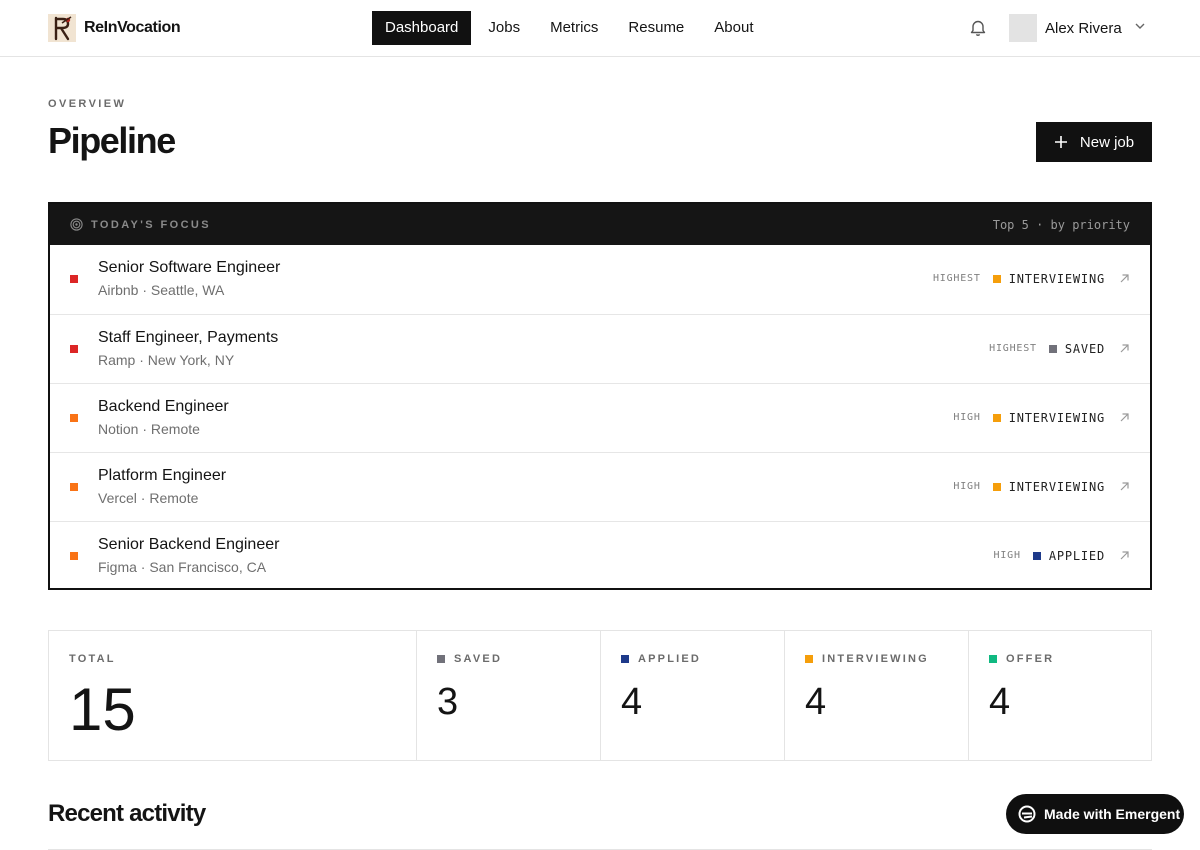 This screenshot has width=1200, height=850. I want to click on page-eyebrow: OVERVIEW, so click(87, 104).